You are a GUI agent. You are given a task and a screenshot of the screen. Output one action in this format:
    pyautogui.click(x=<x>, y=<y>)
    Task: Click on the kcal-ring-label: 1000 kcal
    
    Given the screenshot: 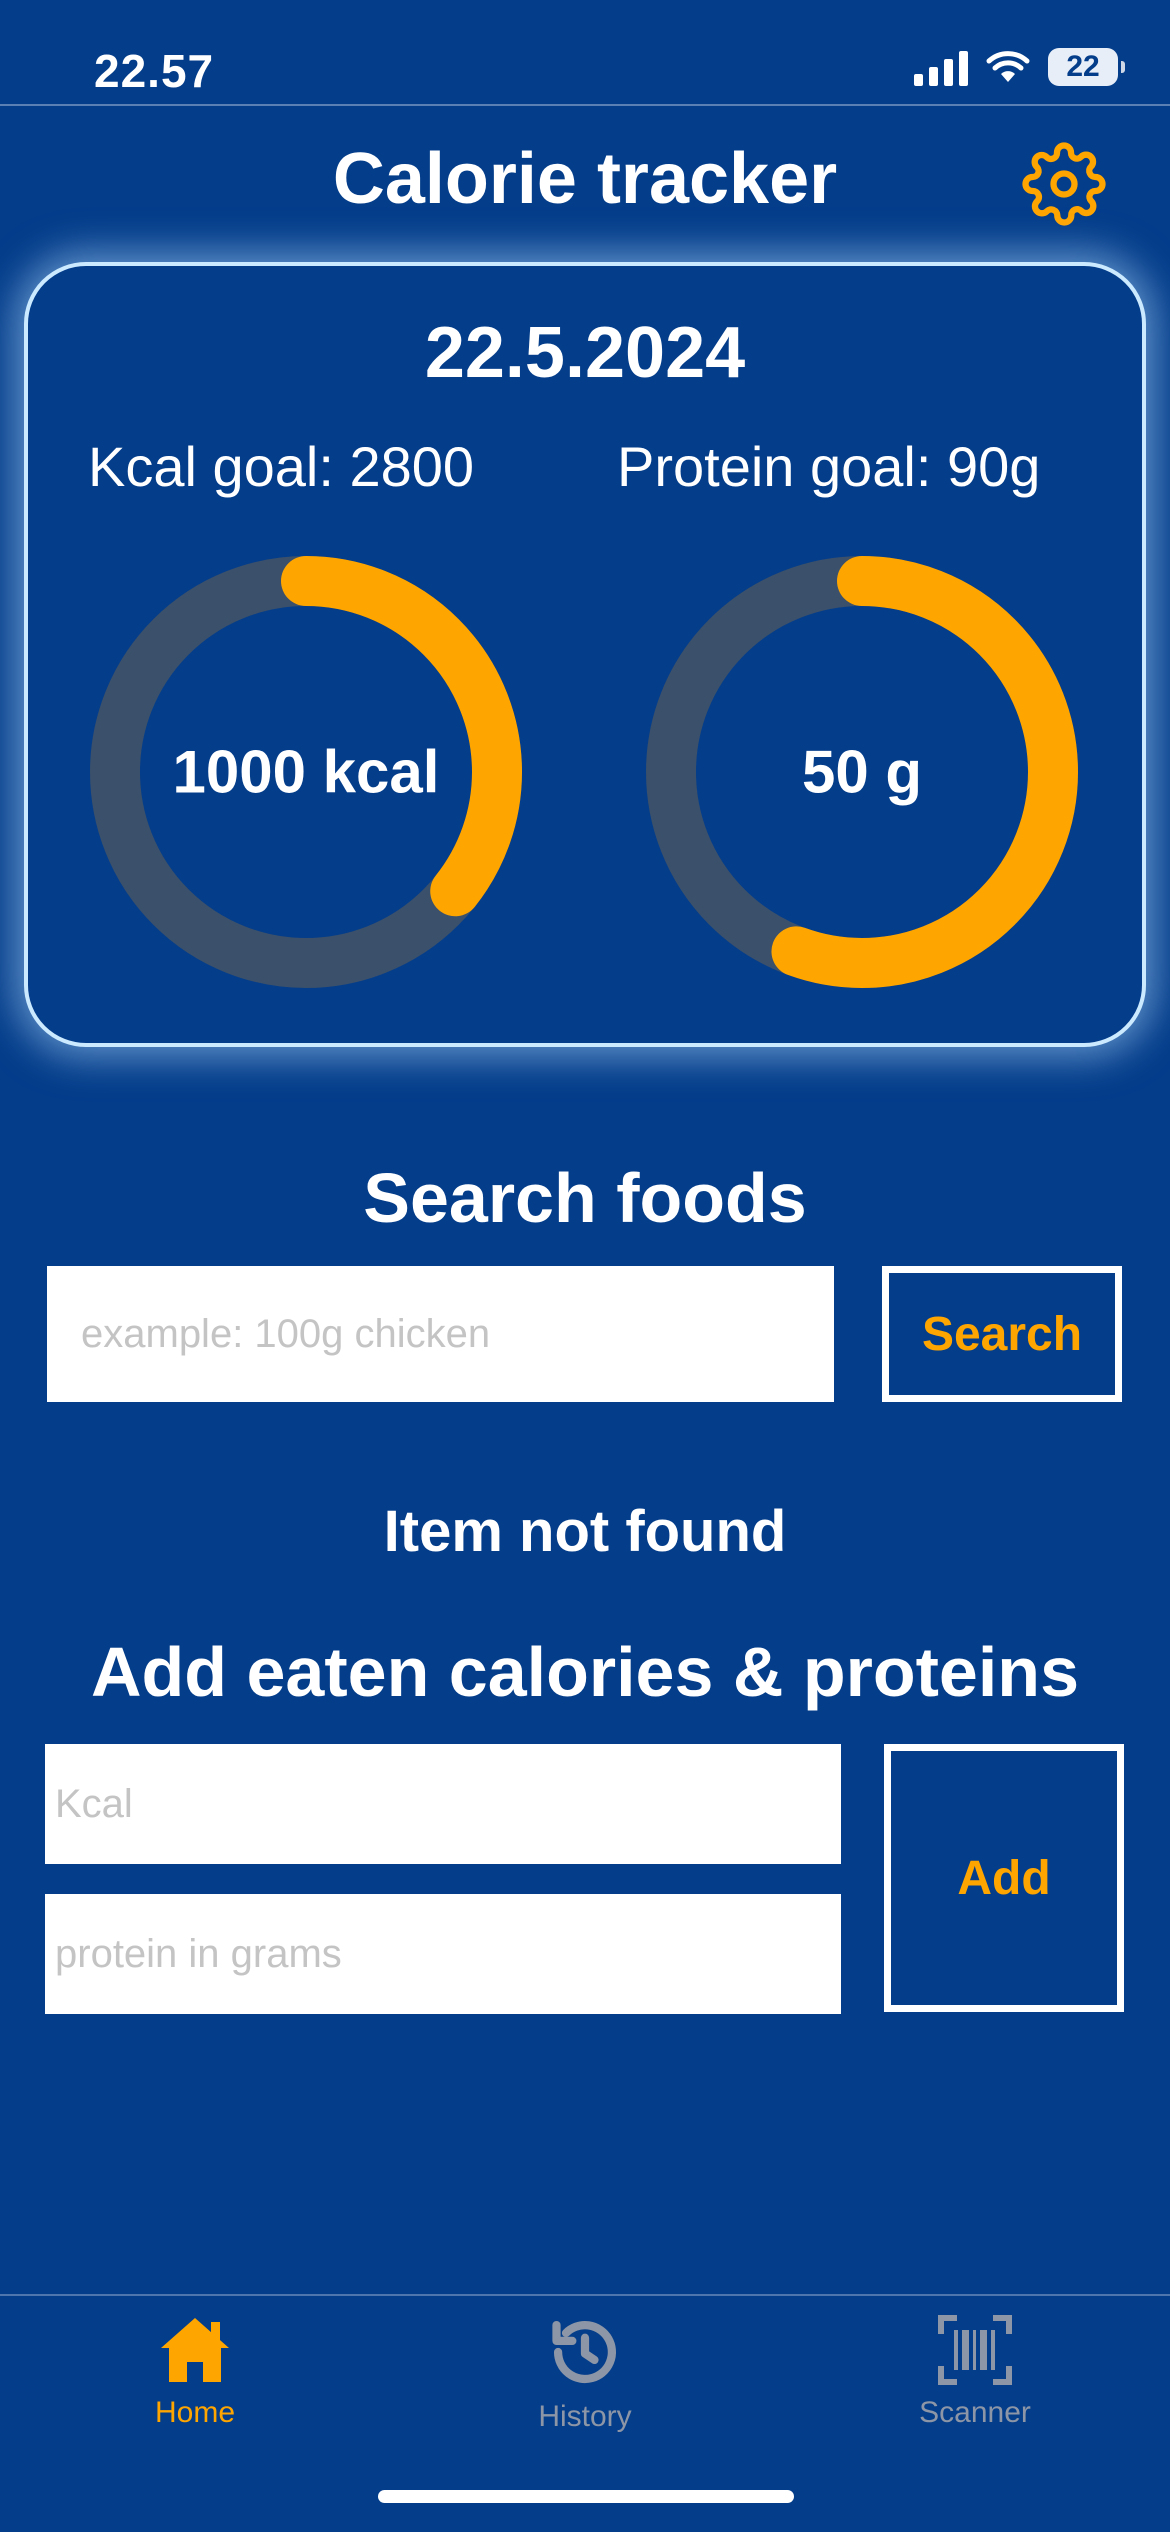 What is the action you would take?
    pyautogui.click(x=306, y=772)
    